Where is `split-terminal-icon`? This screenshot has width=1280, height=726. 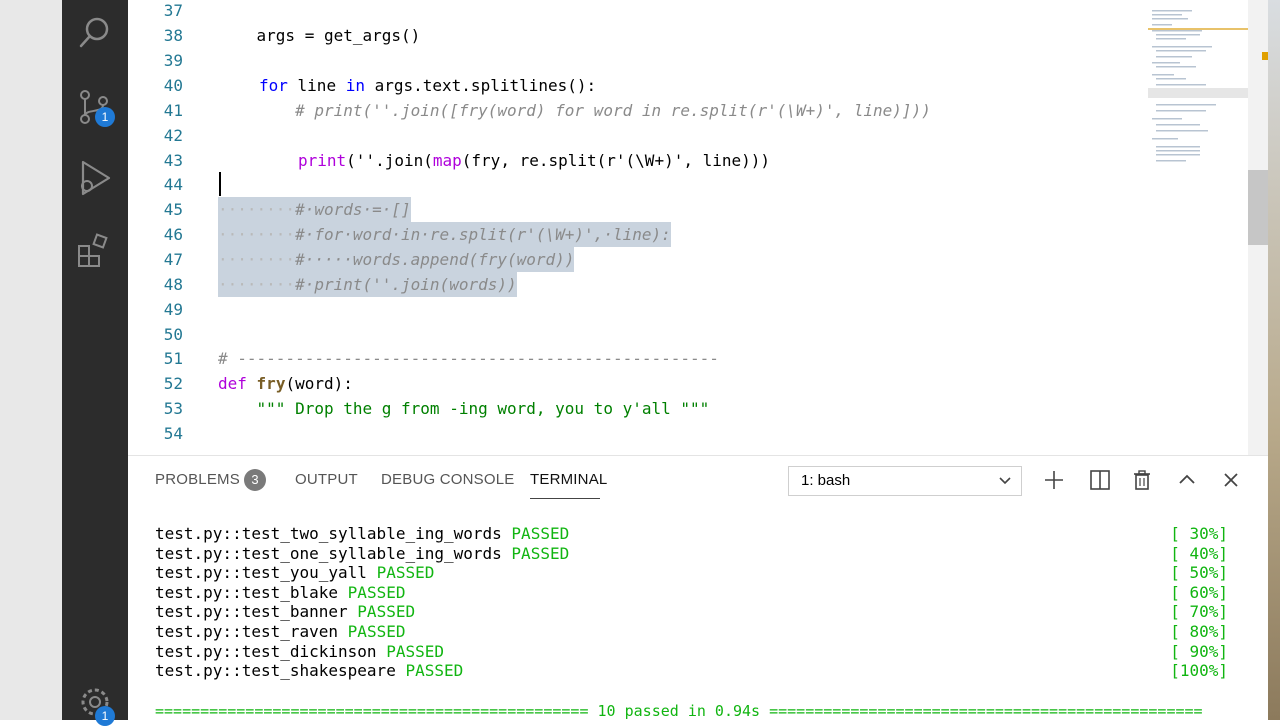 split-terminal-icon is located at coordinates (1100, 480).